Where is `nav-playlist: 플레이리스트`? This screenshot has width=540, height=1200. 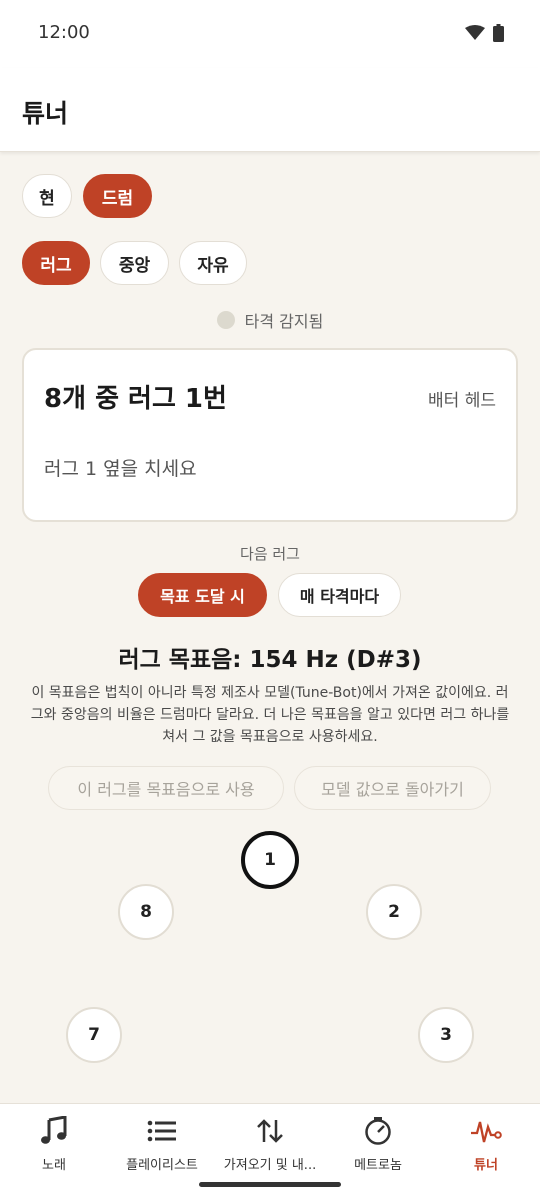
nav-playlist: 플레이리스트 is located at coordinates (162, 1146).